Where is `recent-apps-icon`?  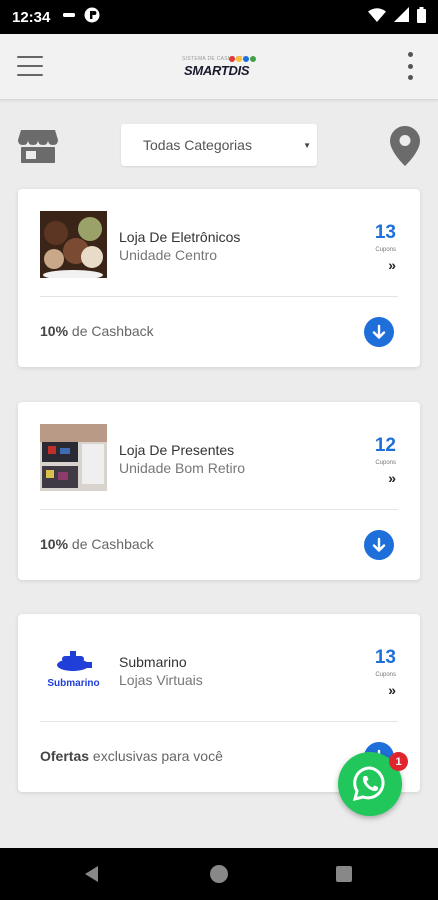
recent-apps-icon is located at coordinates (344, 874).